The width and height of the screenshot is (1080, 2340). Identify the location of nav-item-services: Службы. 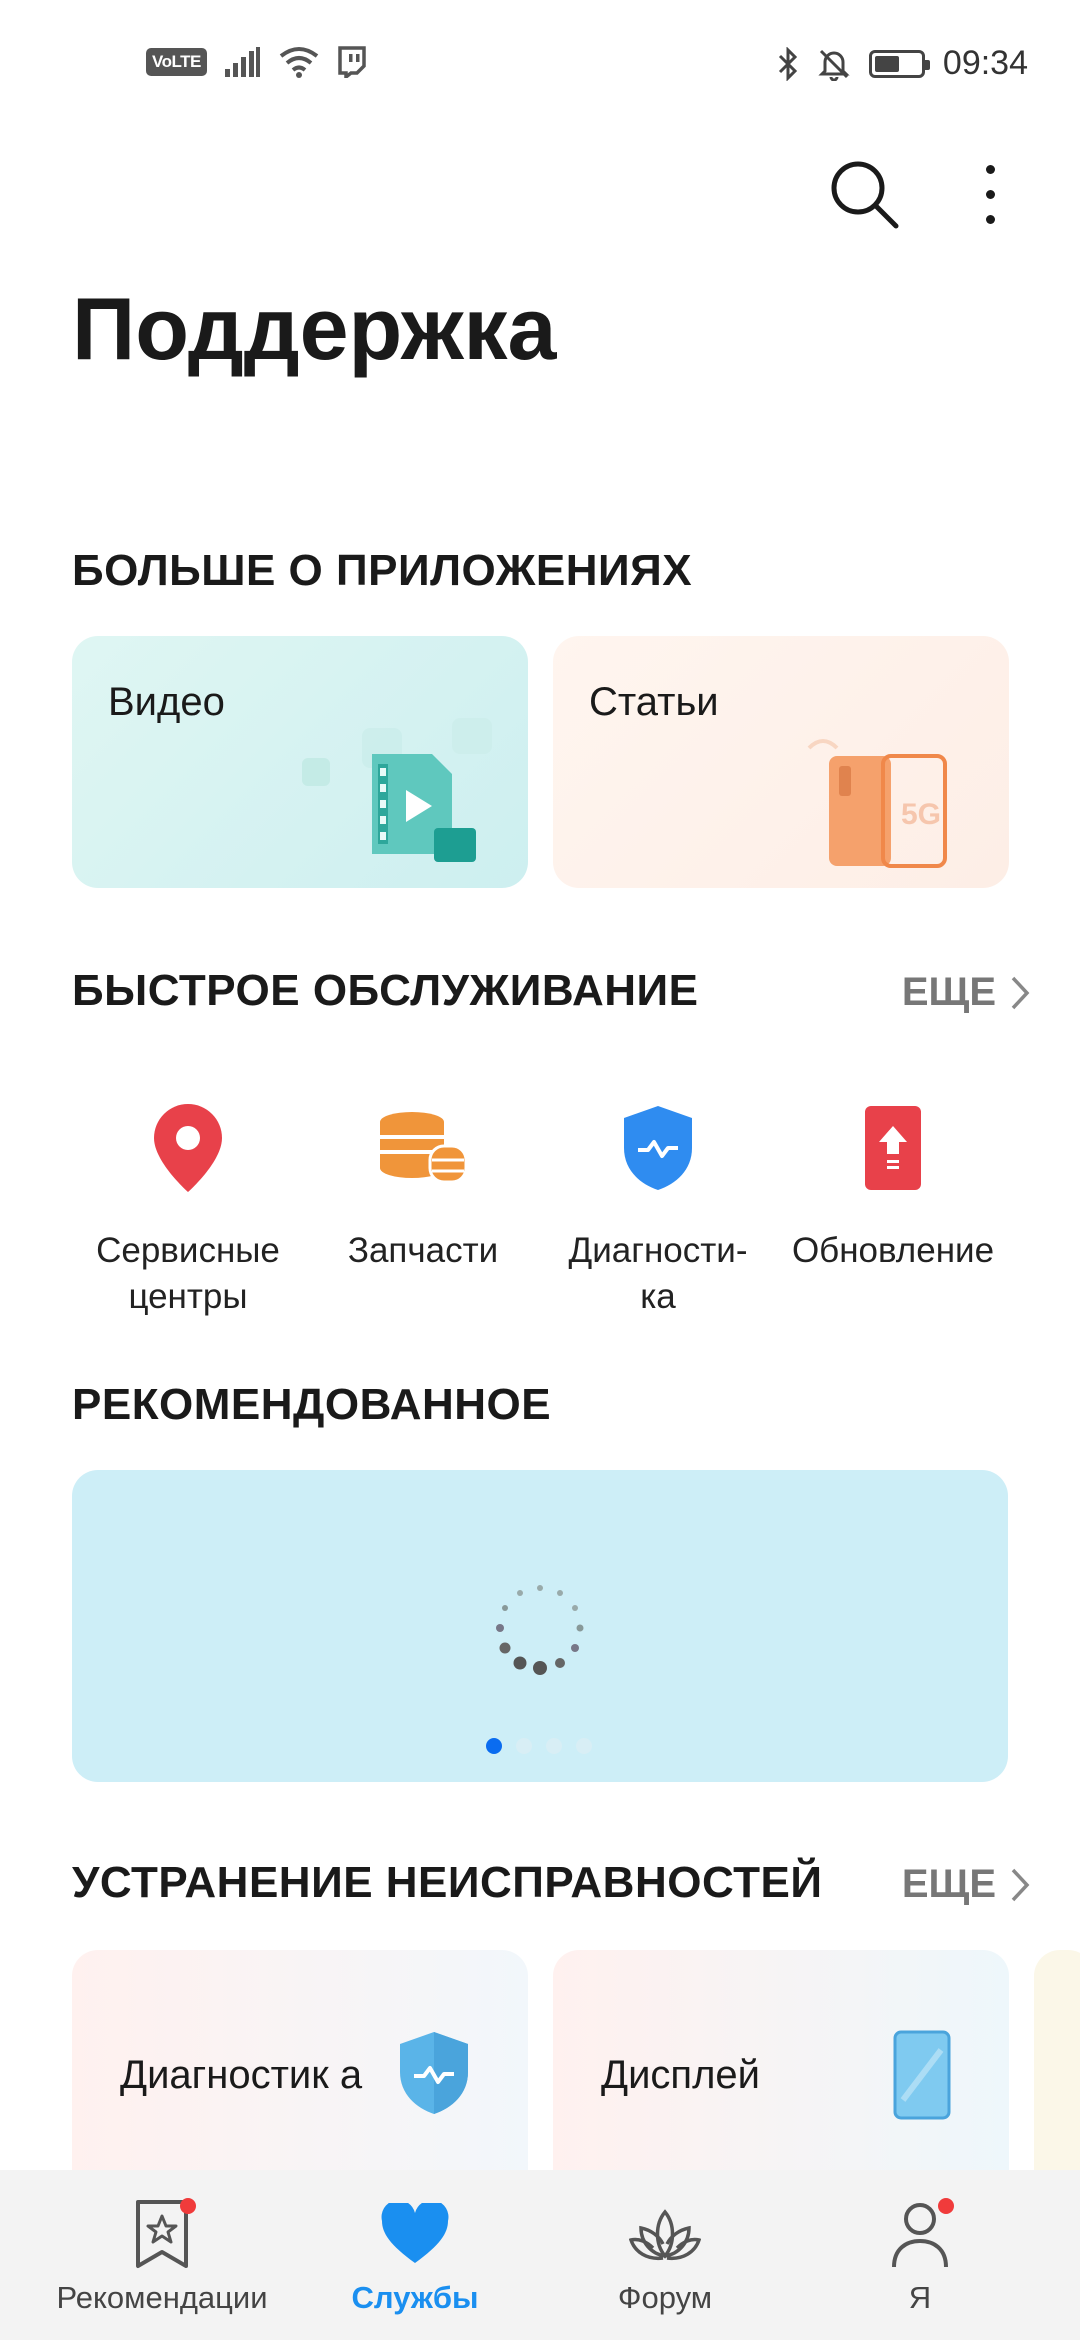
(415, 2255).